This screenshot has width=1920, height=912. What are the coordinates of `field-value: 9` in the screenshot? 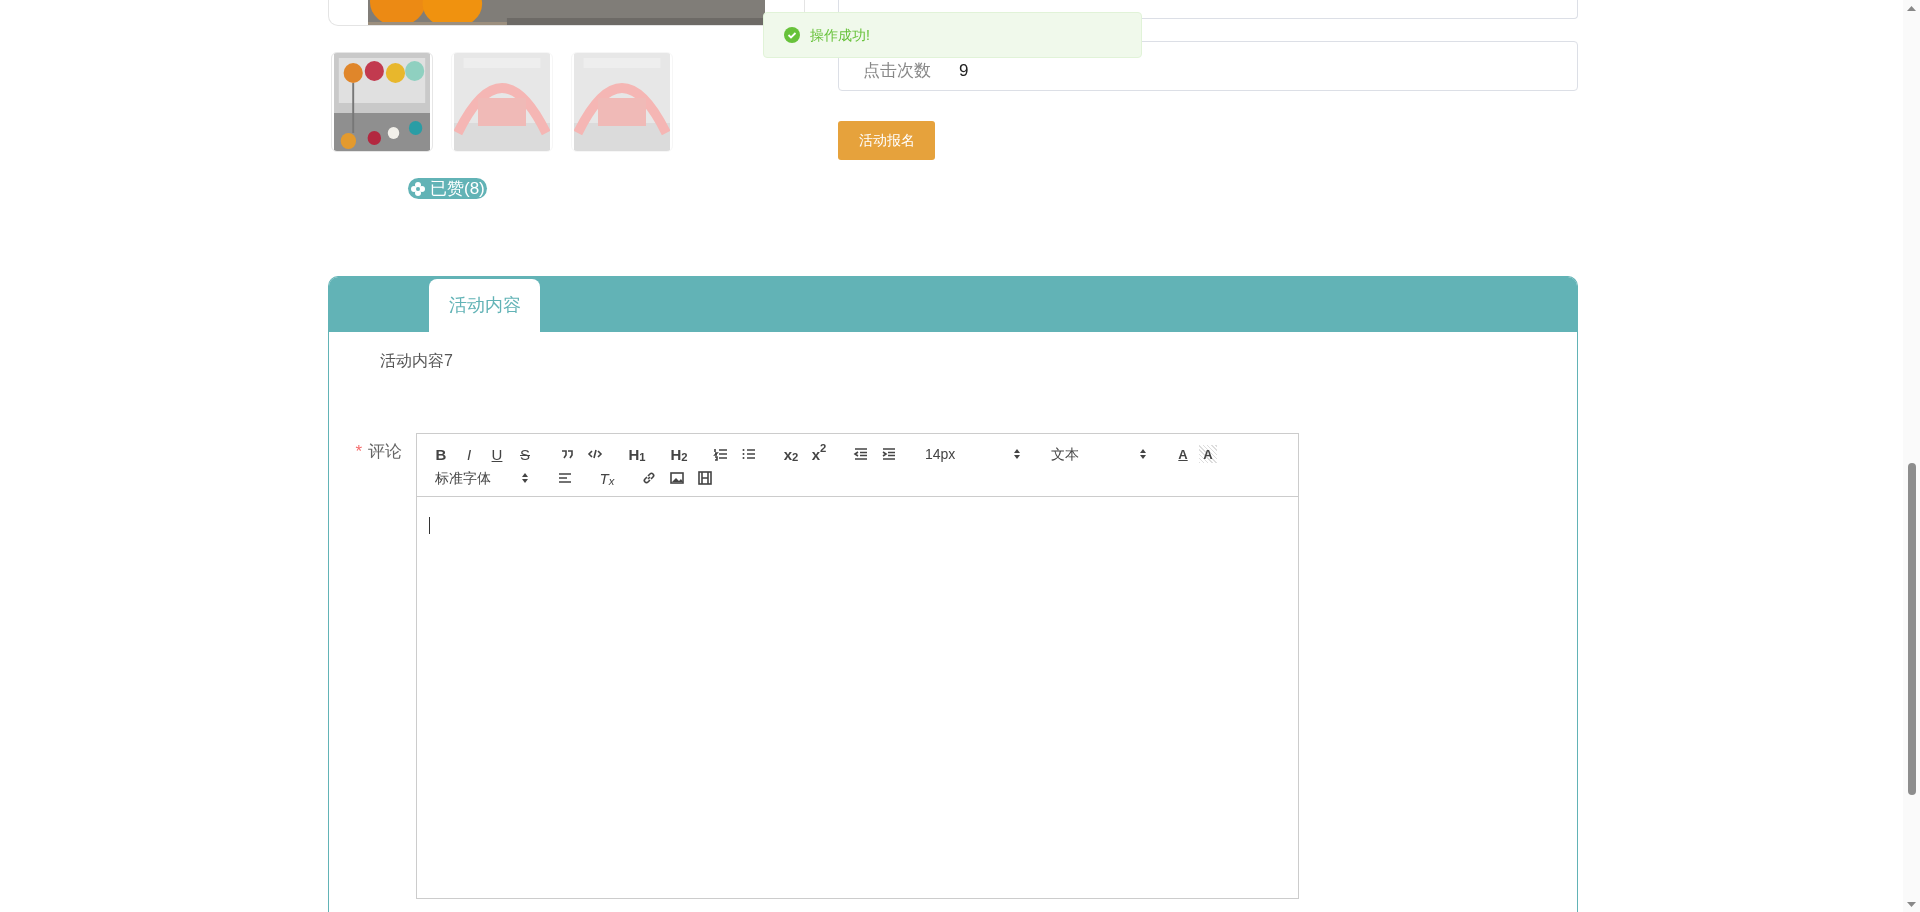 It's located at (964, 71).